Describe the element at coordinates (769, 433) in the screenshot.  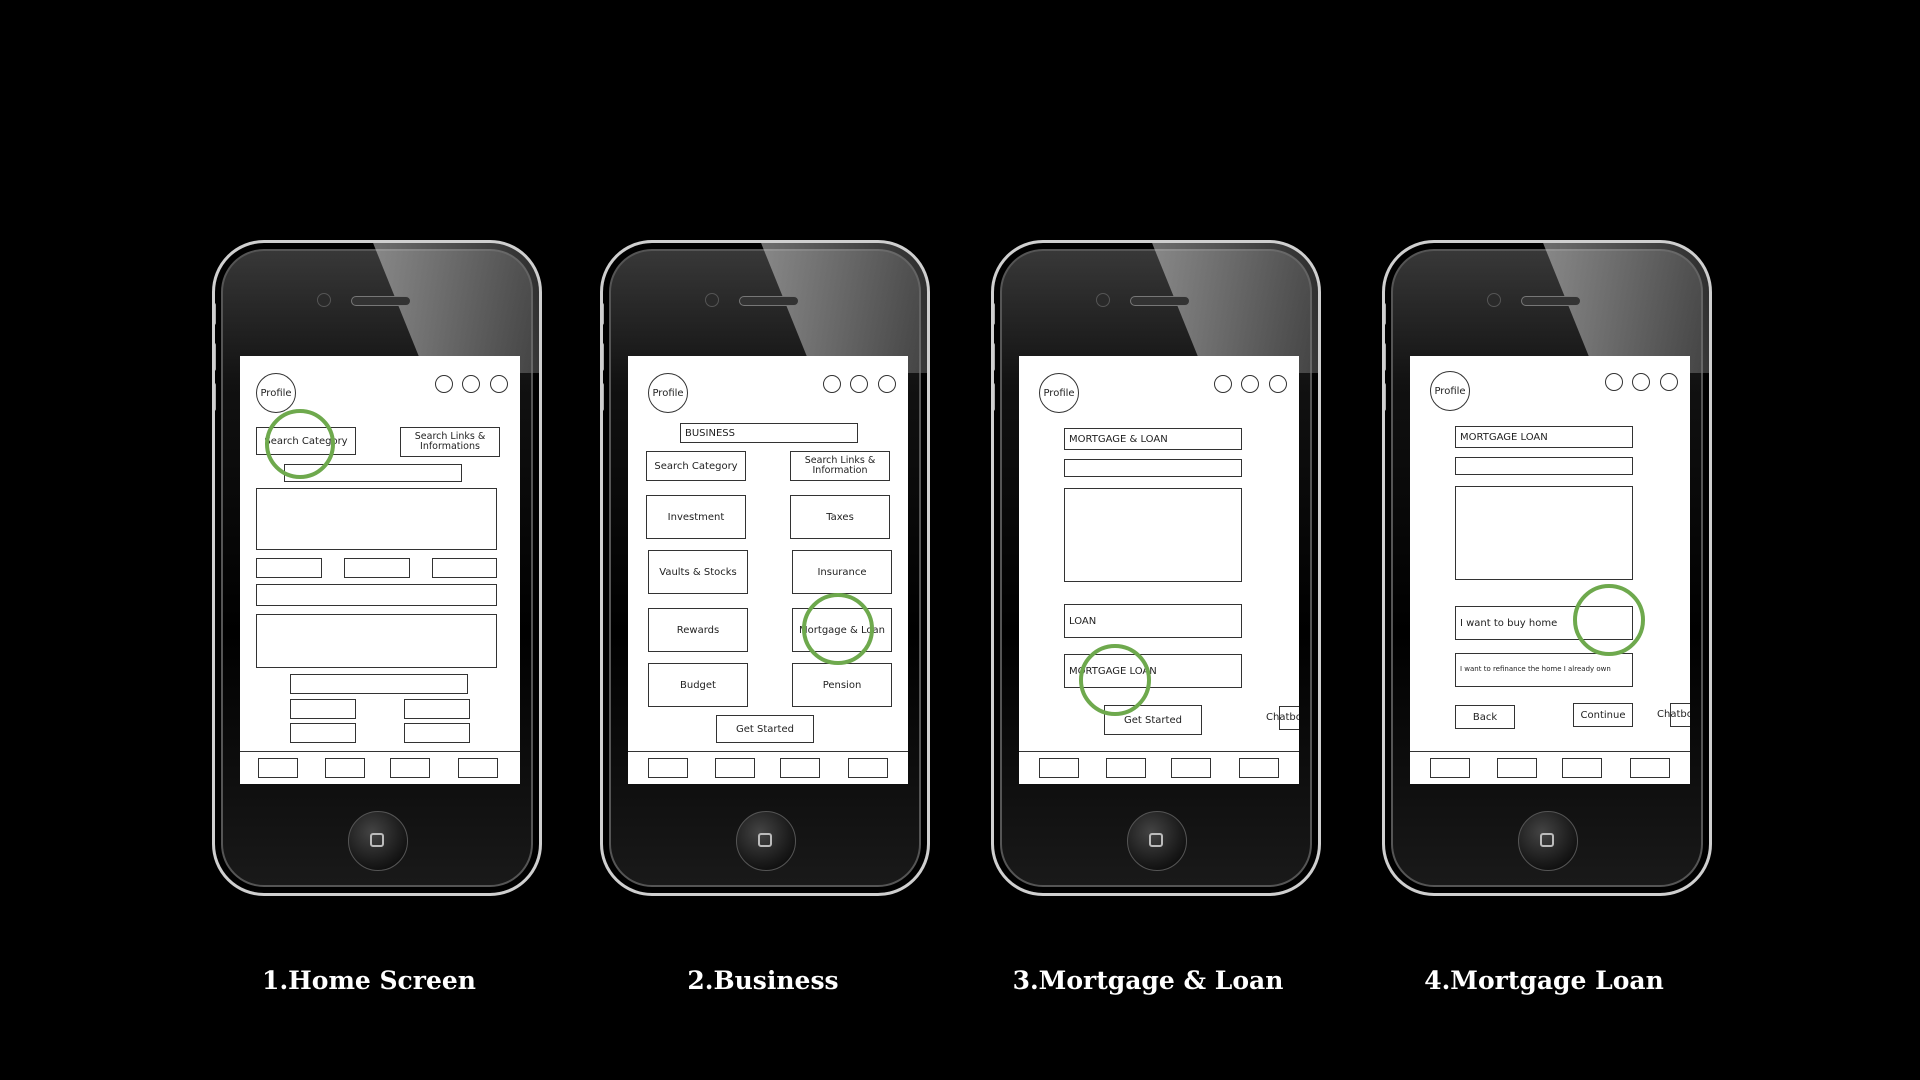
I see `business-field: BUSINESS` at that location.